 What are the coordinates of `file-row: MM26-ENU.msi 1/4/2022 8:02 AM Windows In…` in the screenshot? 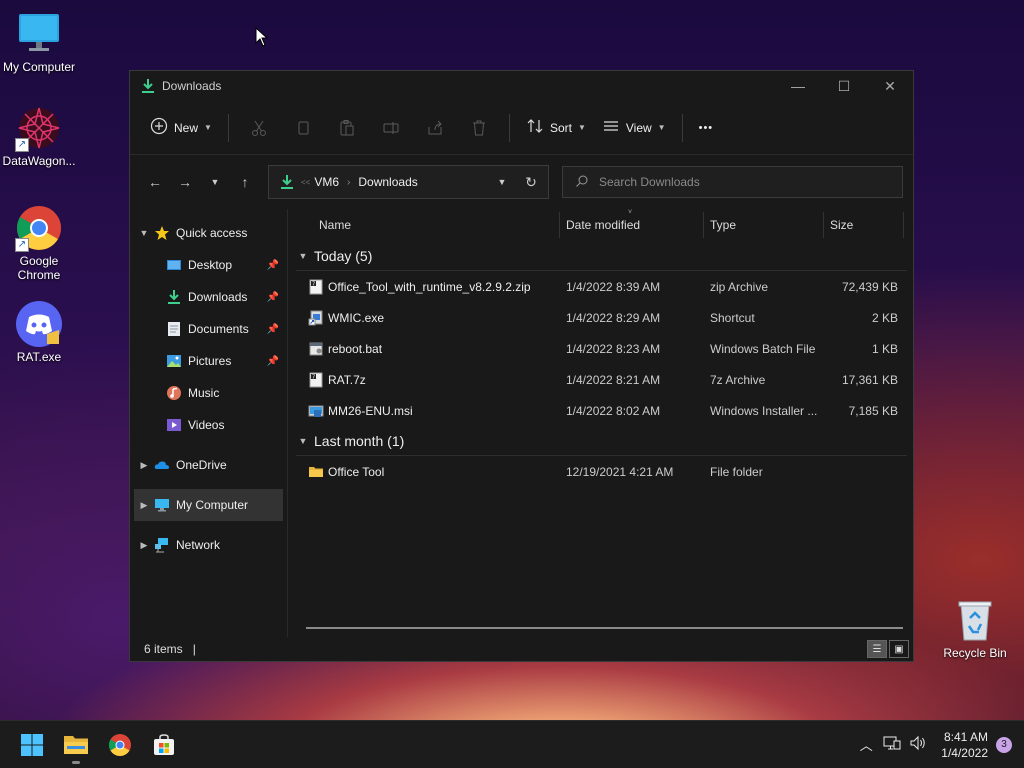 It's located at (604, 410).